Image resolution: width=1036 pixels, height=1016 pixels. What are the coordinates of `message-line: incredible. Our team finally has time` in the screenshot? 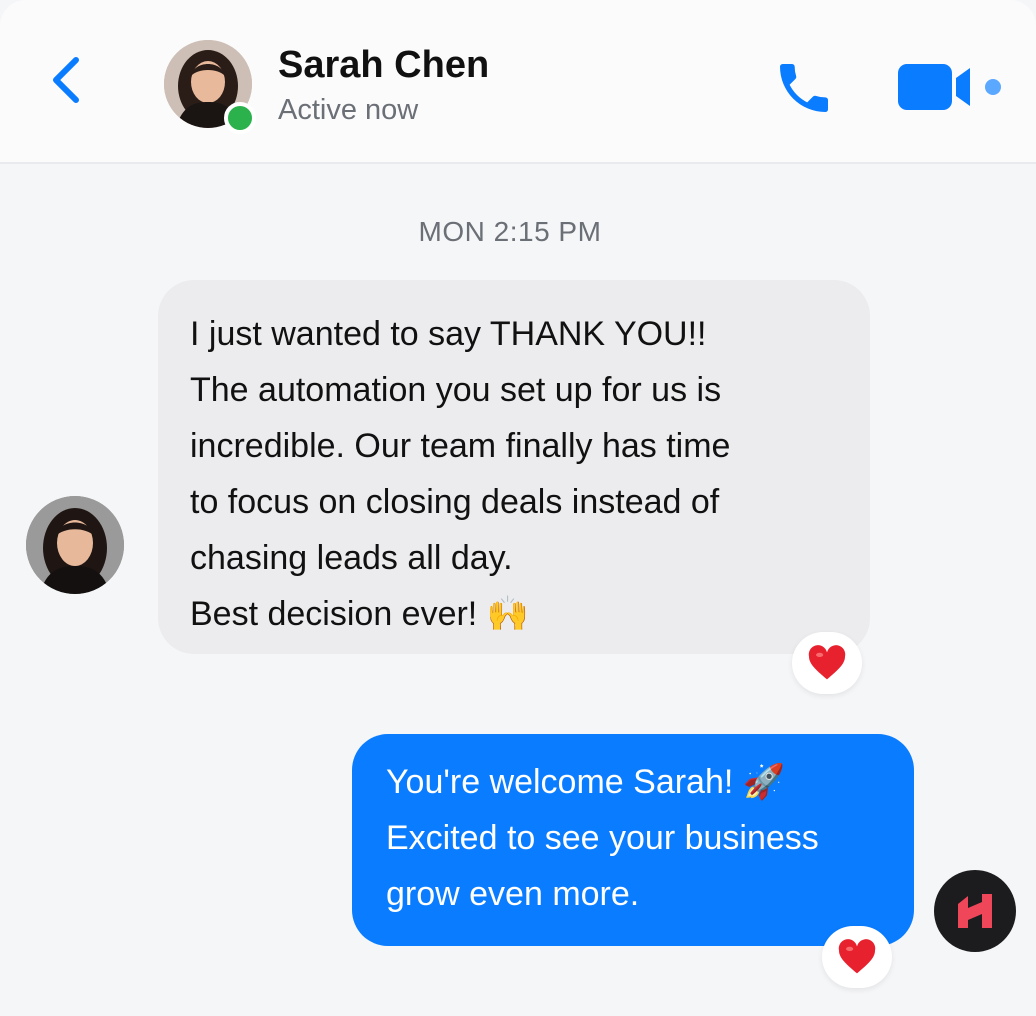 It's located at (460, 446).